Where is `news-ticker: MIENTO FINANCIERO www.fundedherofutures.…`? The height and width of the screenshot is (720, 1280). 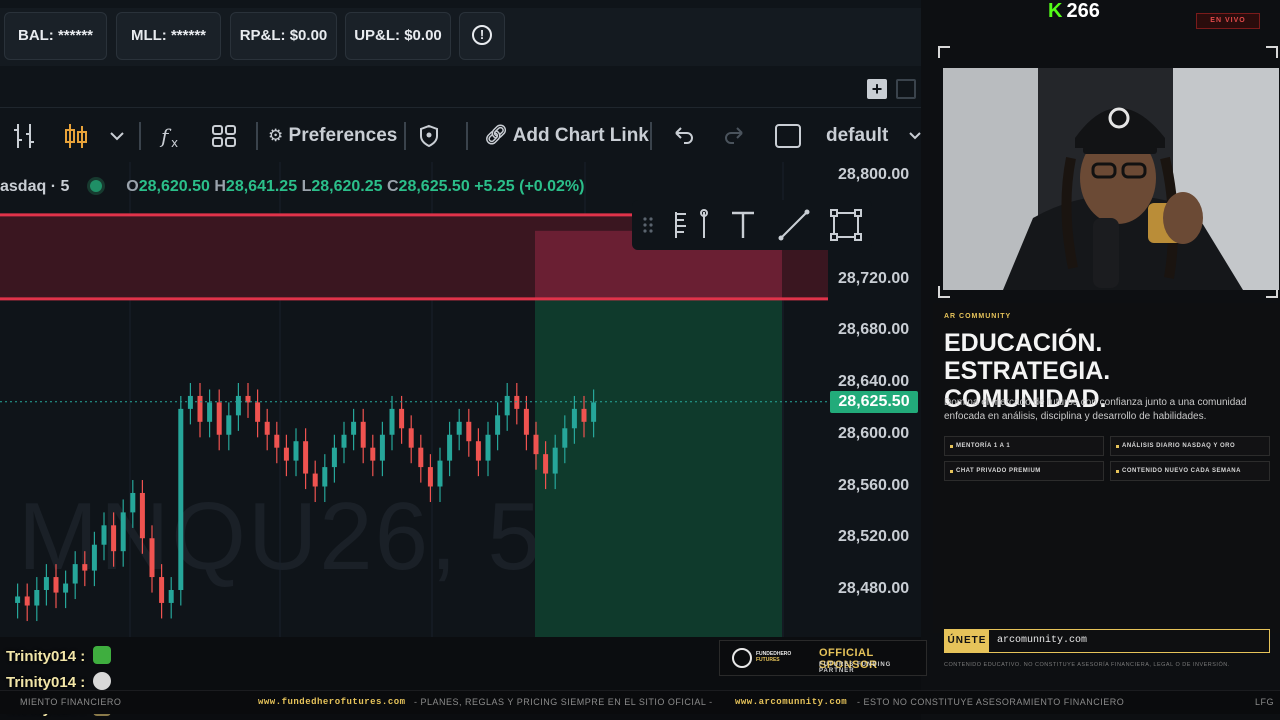 news-ticker: MIENTO FINANCIERO www.fundedherofutures.… is located at coordinates (640, 702).